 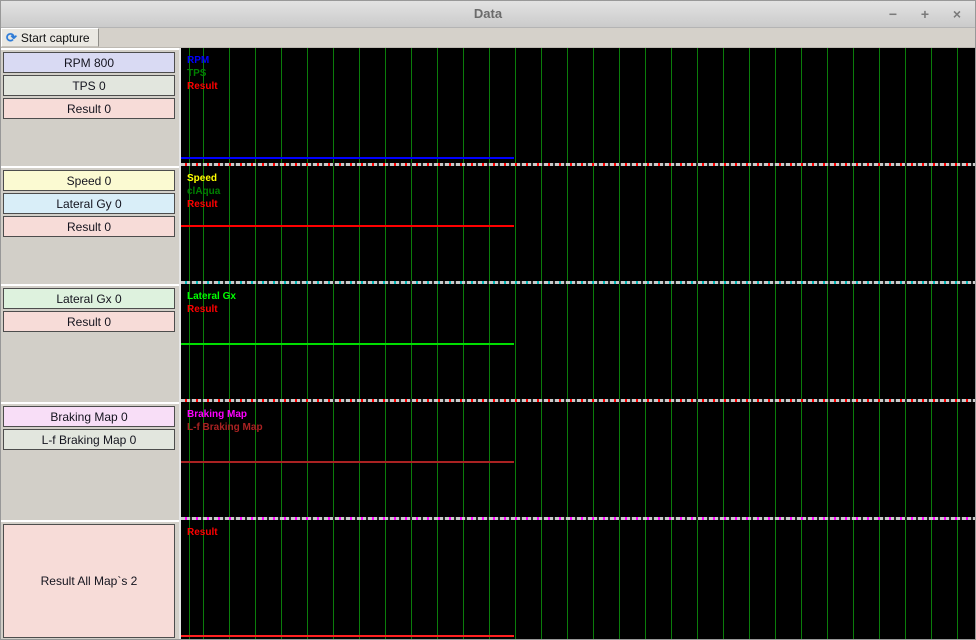 I want to click on chart-strip-rpm-tps-result: RPM TPS Result, so click(x=578, y=107).